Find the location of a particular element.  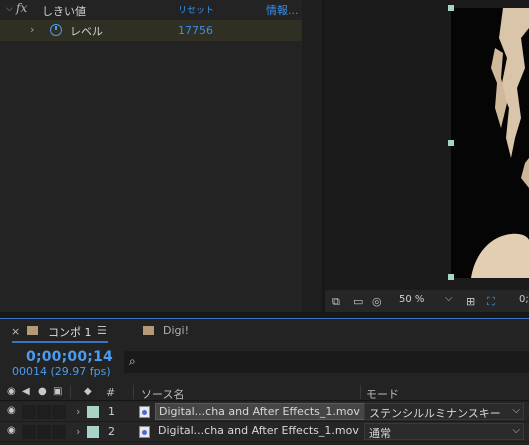

mask-visibility-icon: ◎ is located at coordinates (377, 301).